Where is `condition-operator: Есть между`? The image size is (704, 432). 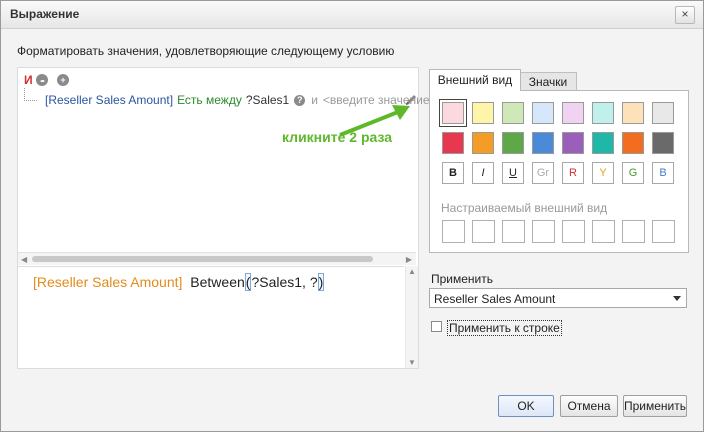
condition-operator: Есть между is located at coordinates (209, 100).